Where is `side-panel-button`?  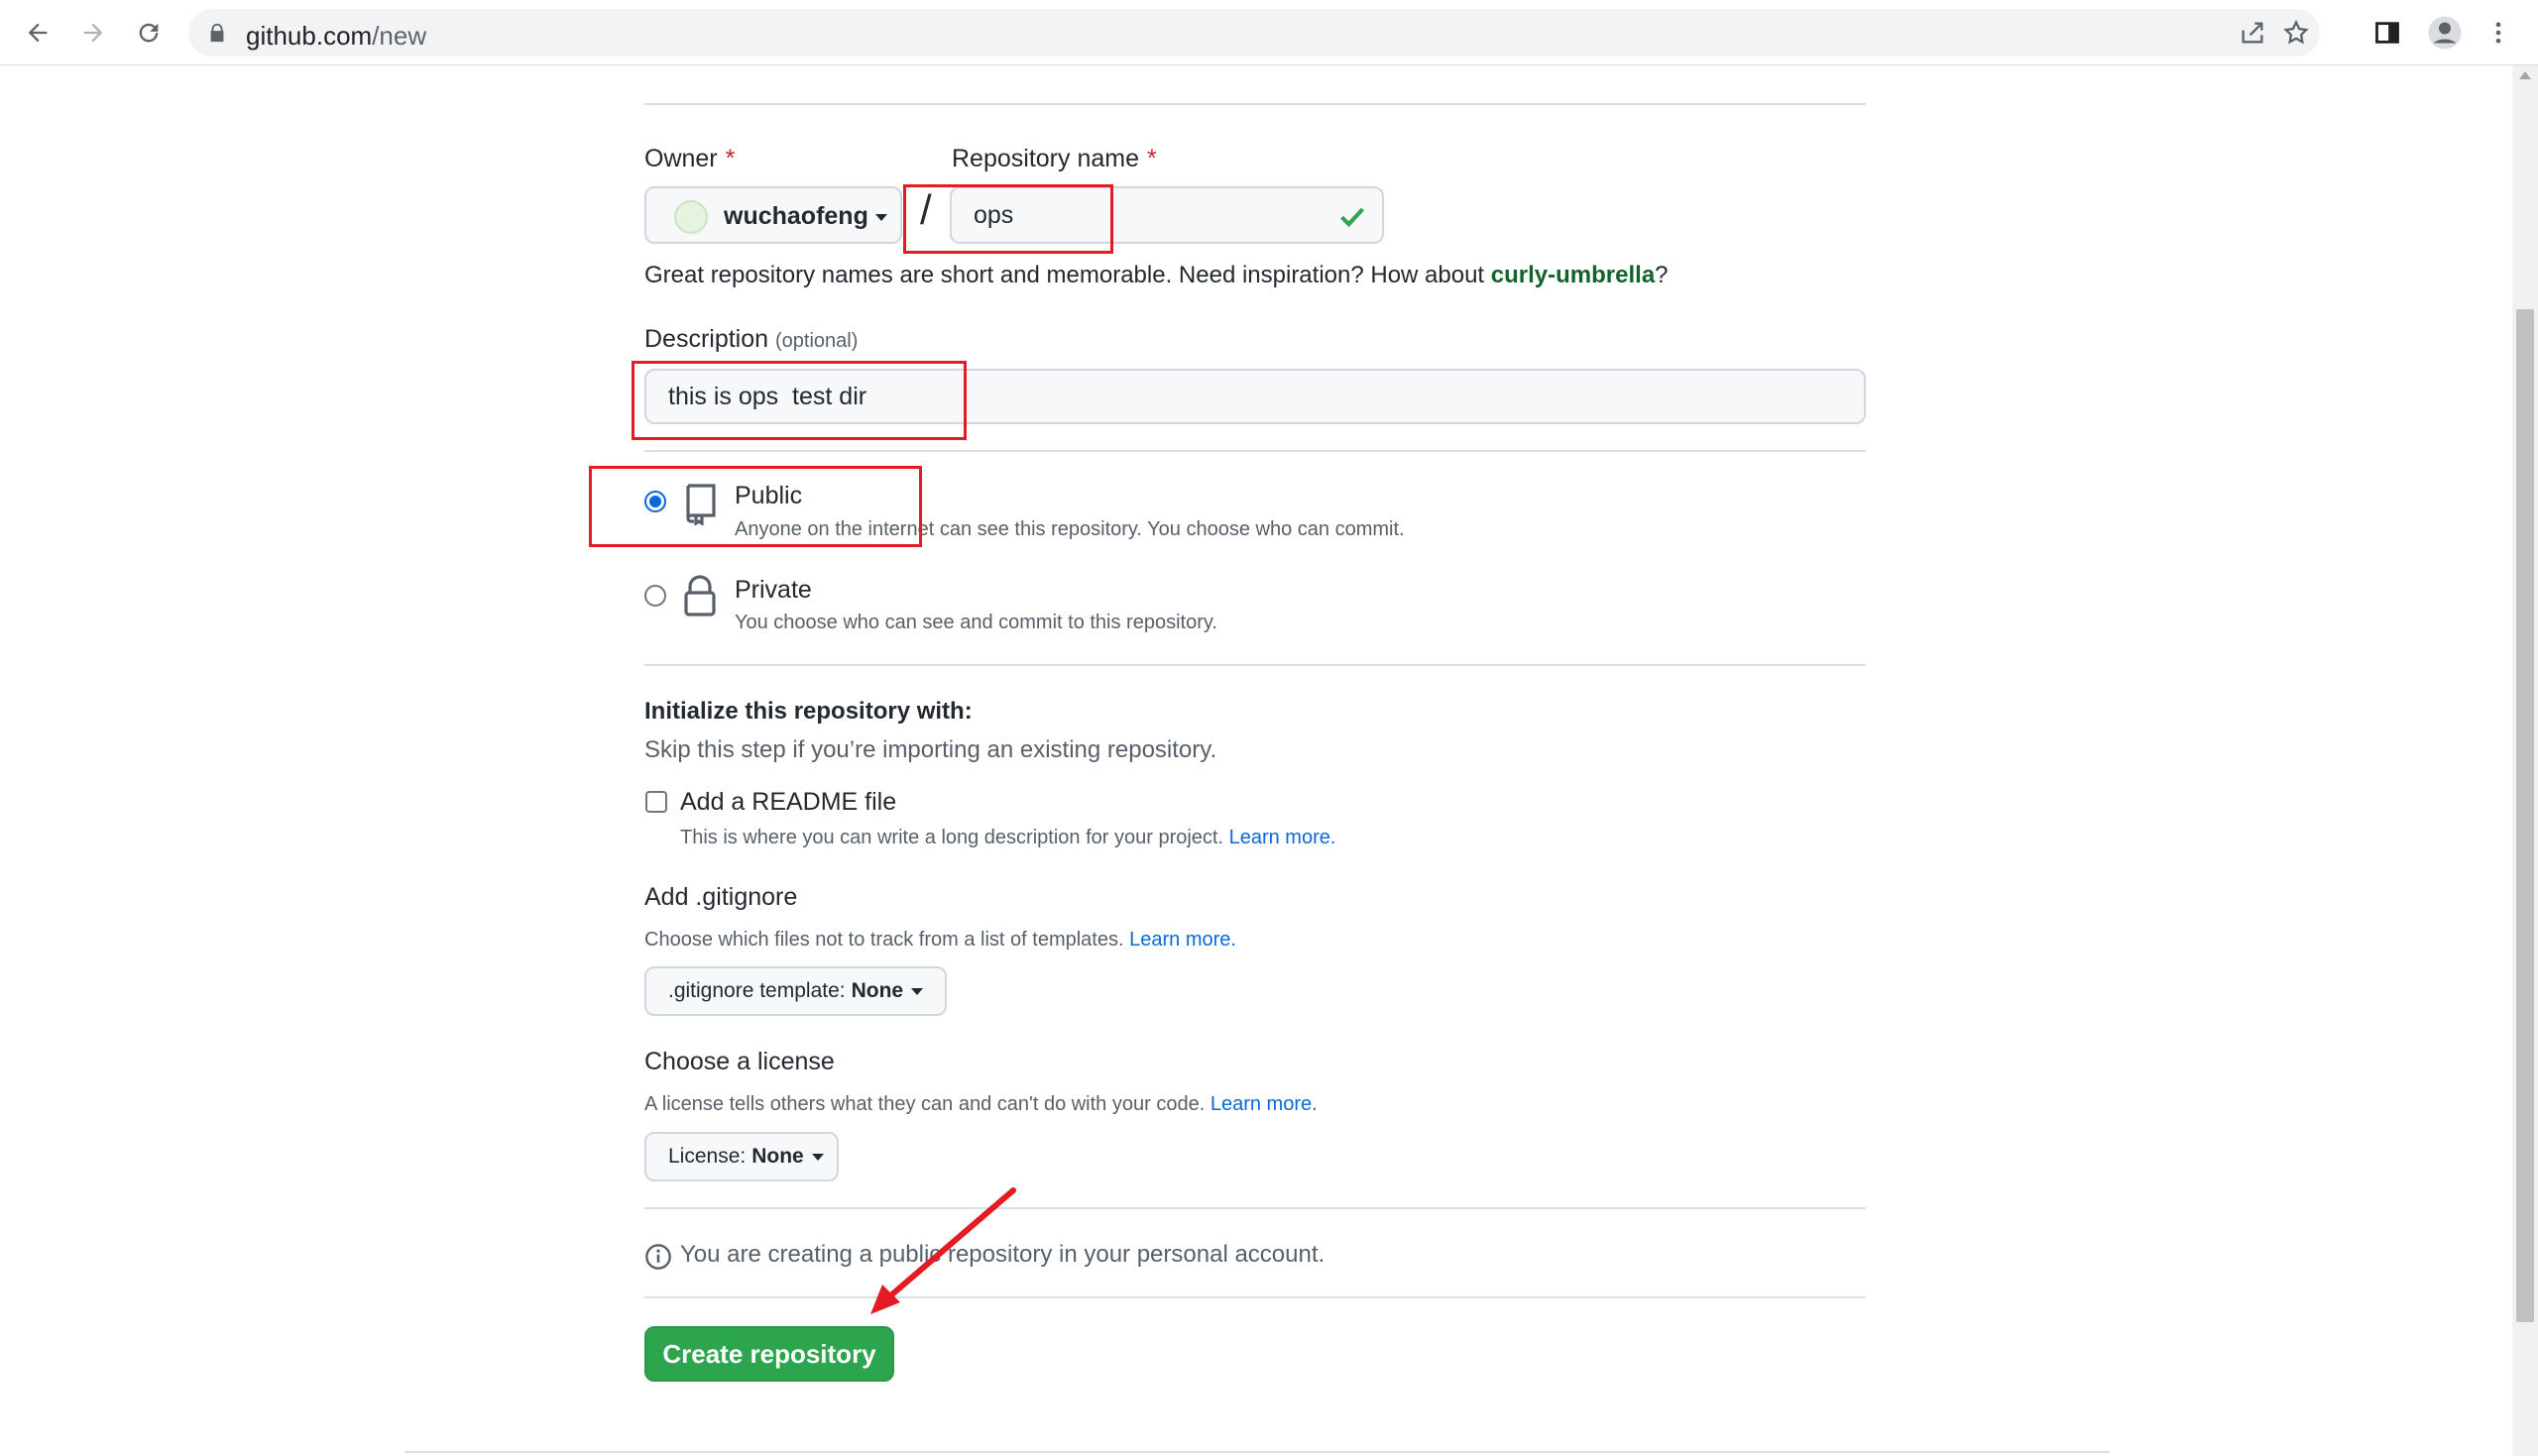
side-panel-button is located at coordinates (2387, 33).